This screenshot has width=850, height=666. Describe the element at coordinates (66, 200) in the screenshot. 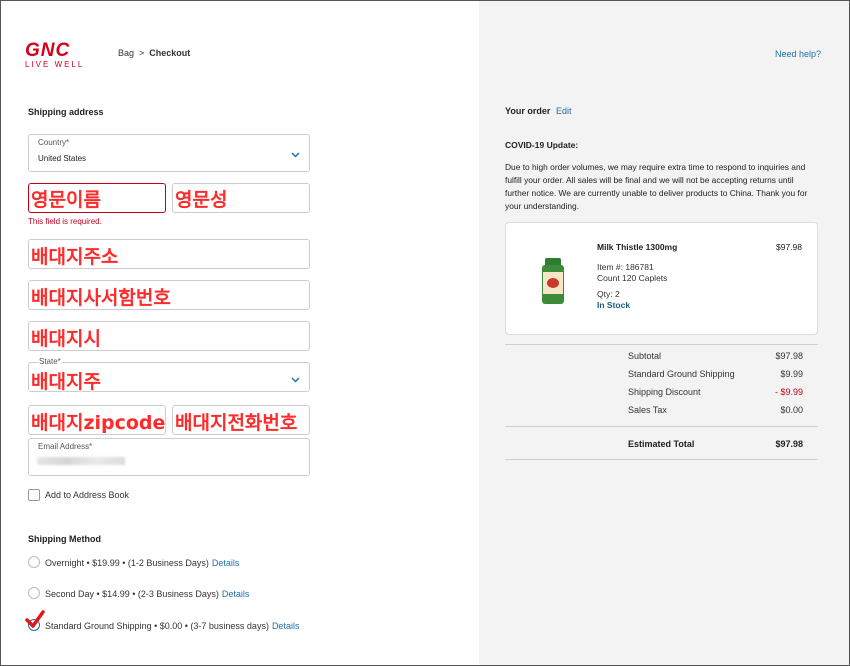

I see `first-name-overlay: 영문이름` at that location.